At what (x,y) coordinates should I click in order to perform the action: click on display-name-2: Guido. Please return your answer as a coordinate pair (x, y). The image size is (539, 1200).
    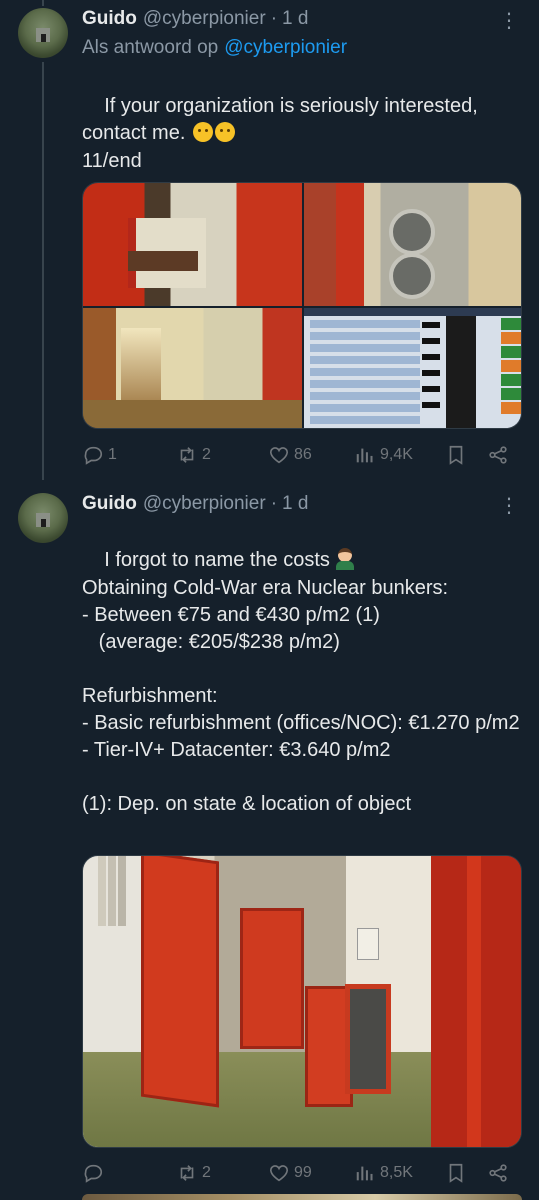
    Looking at the image, I should click on (109, 504).